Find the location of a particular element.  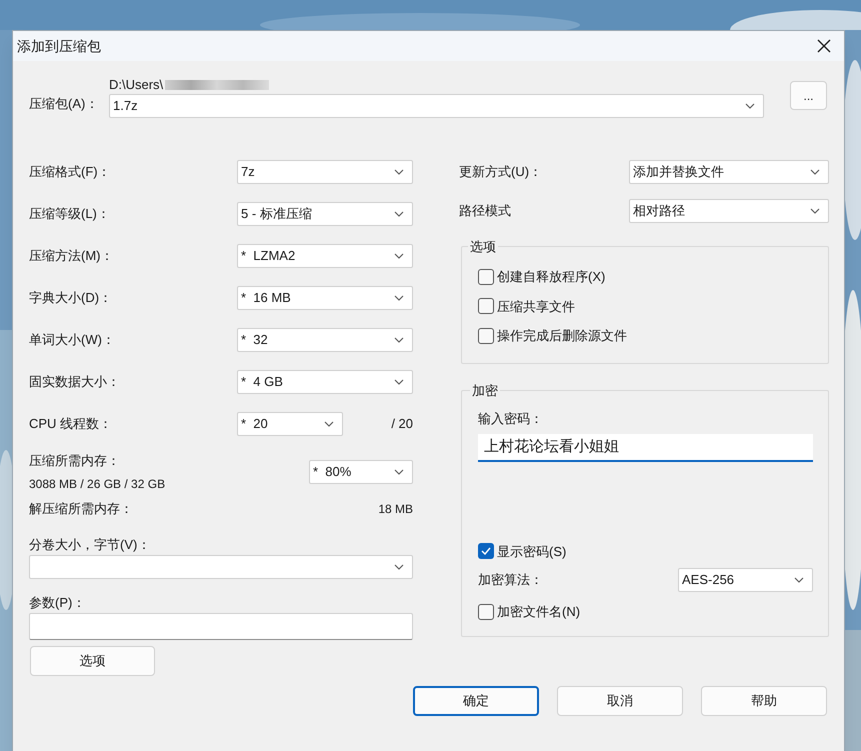

dropdown: * 80% is located at coordinates (361, 472).